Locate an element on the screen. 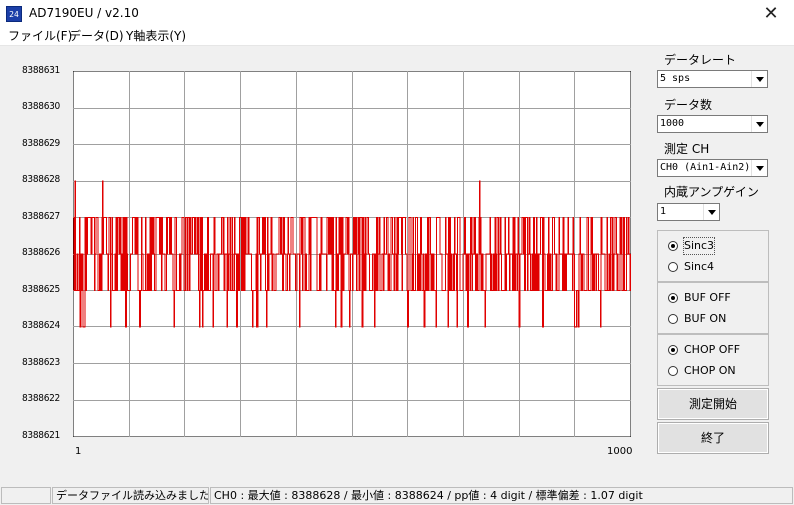 Image resolution: width=794 pixels, height=505 pixels. x-tick-label-start: 1 is located at coordinates (78, 451).